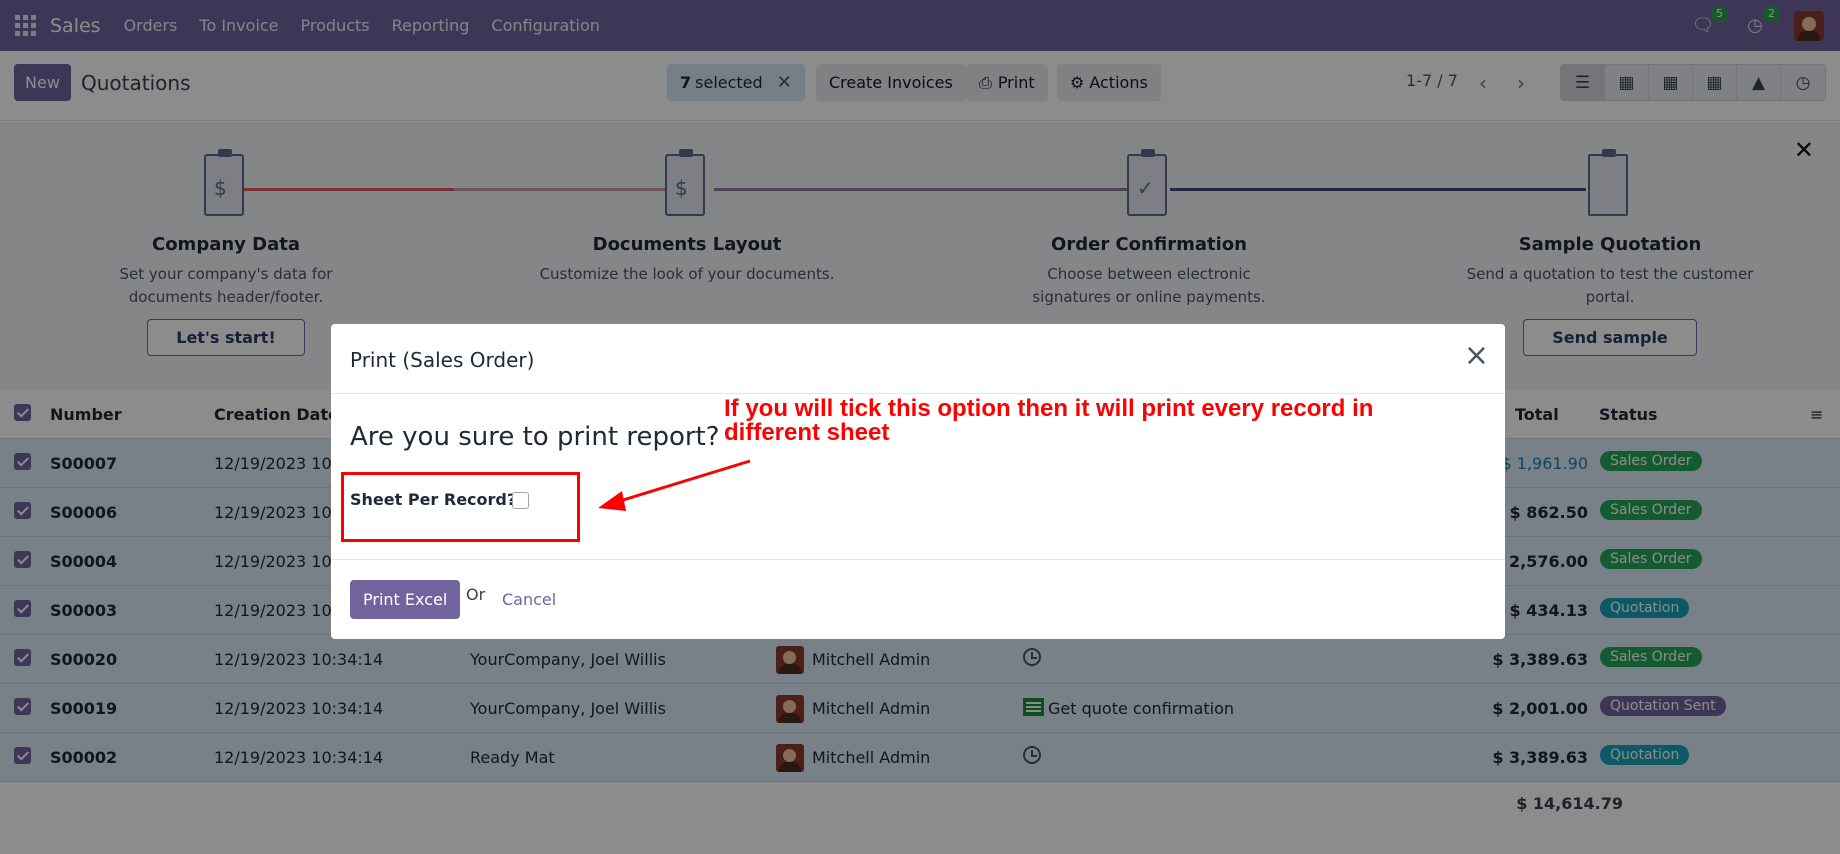 This screenshot has height=854, width=1840. What do you see at coordinates (433, 499) in the screenshot?
I see `sheet-per-record-label: Sheet Per Record?` at bounding box center [433, 499].